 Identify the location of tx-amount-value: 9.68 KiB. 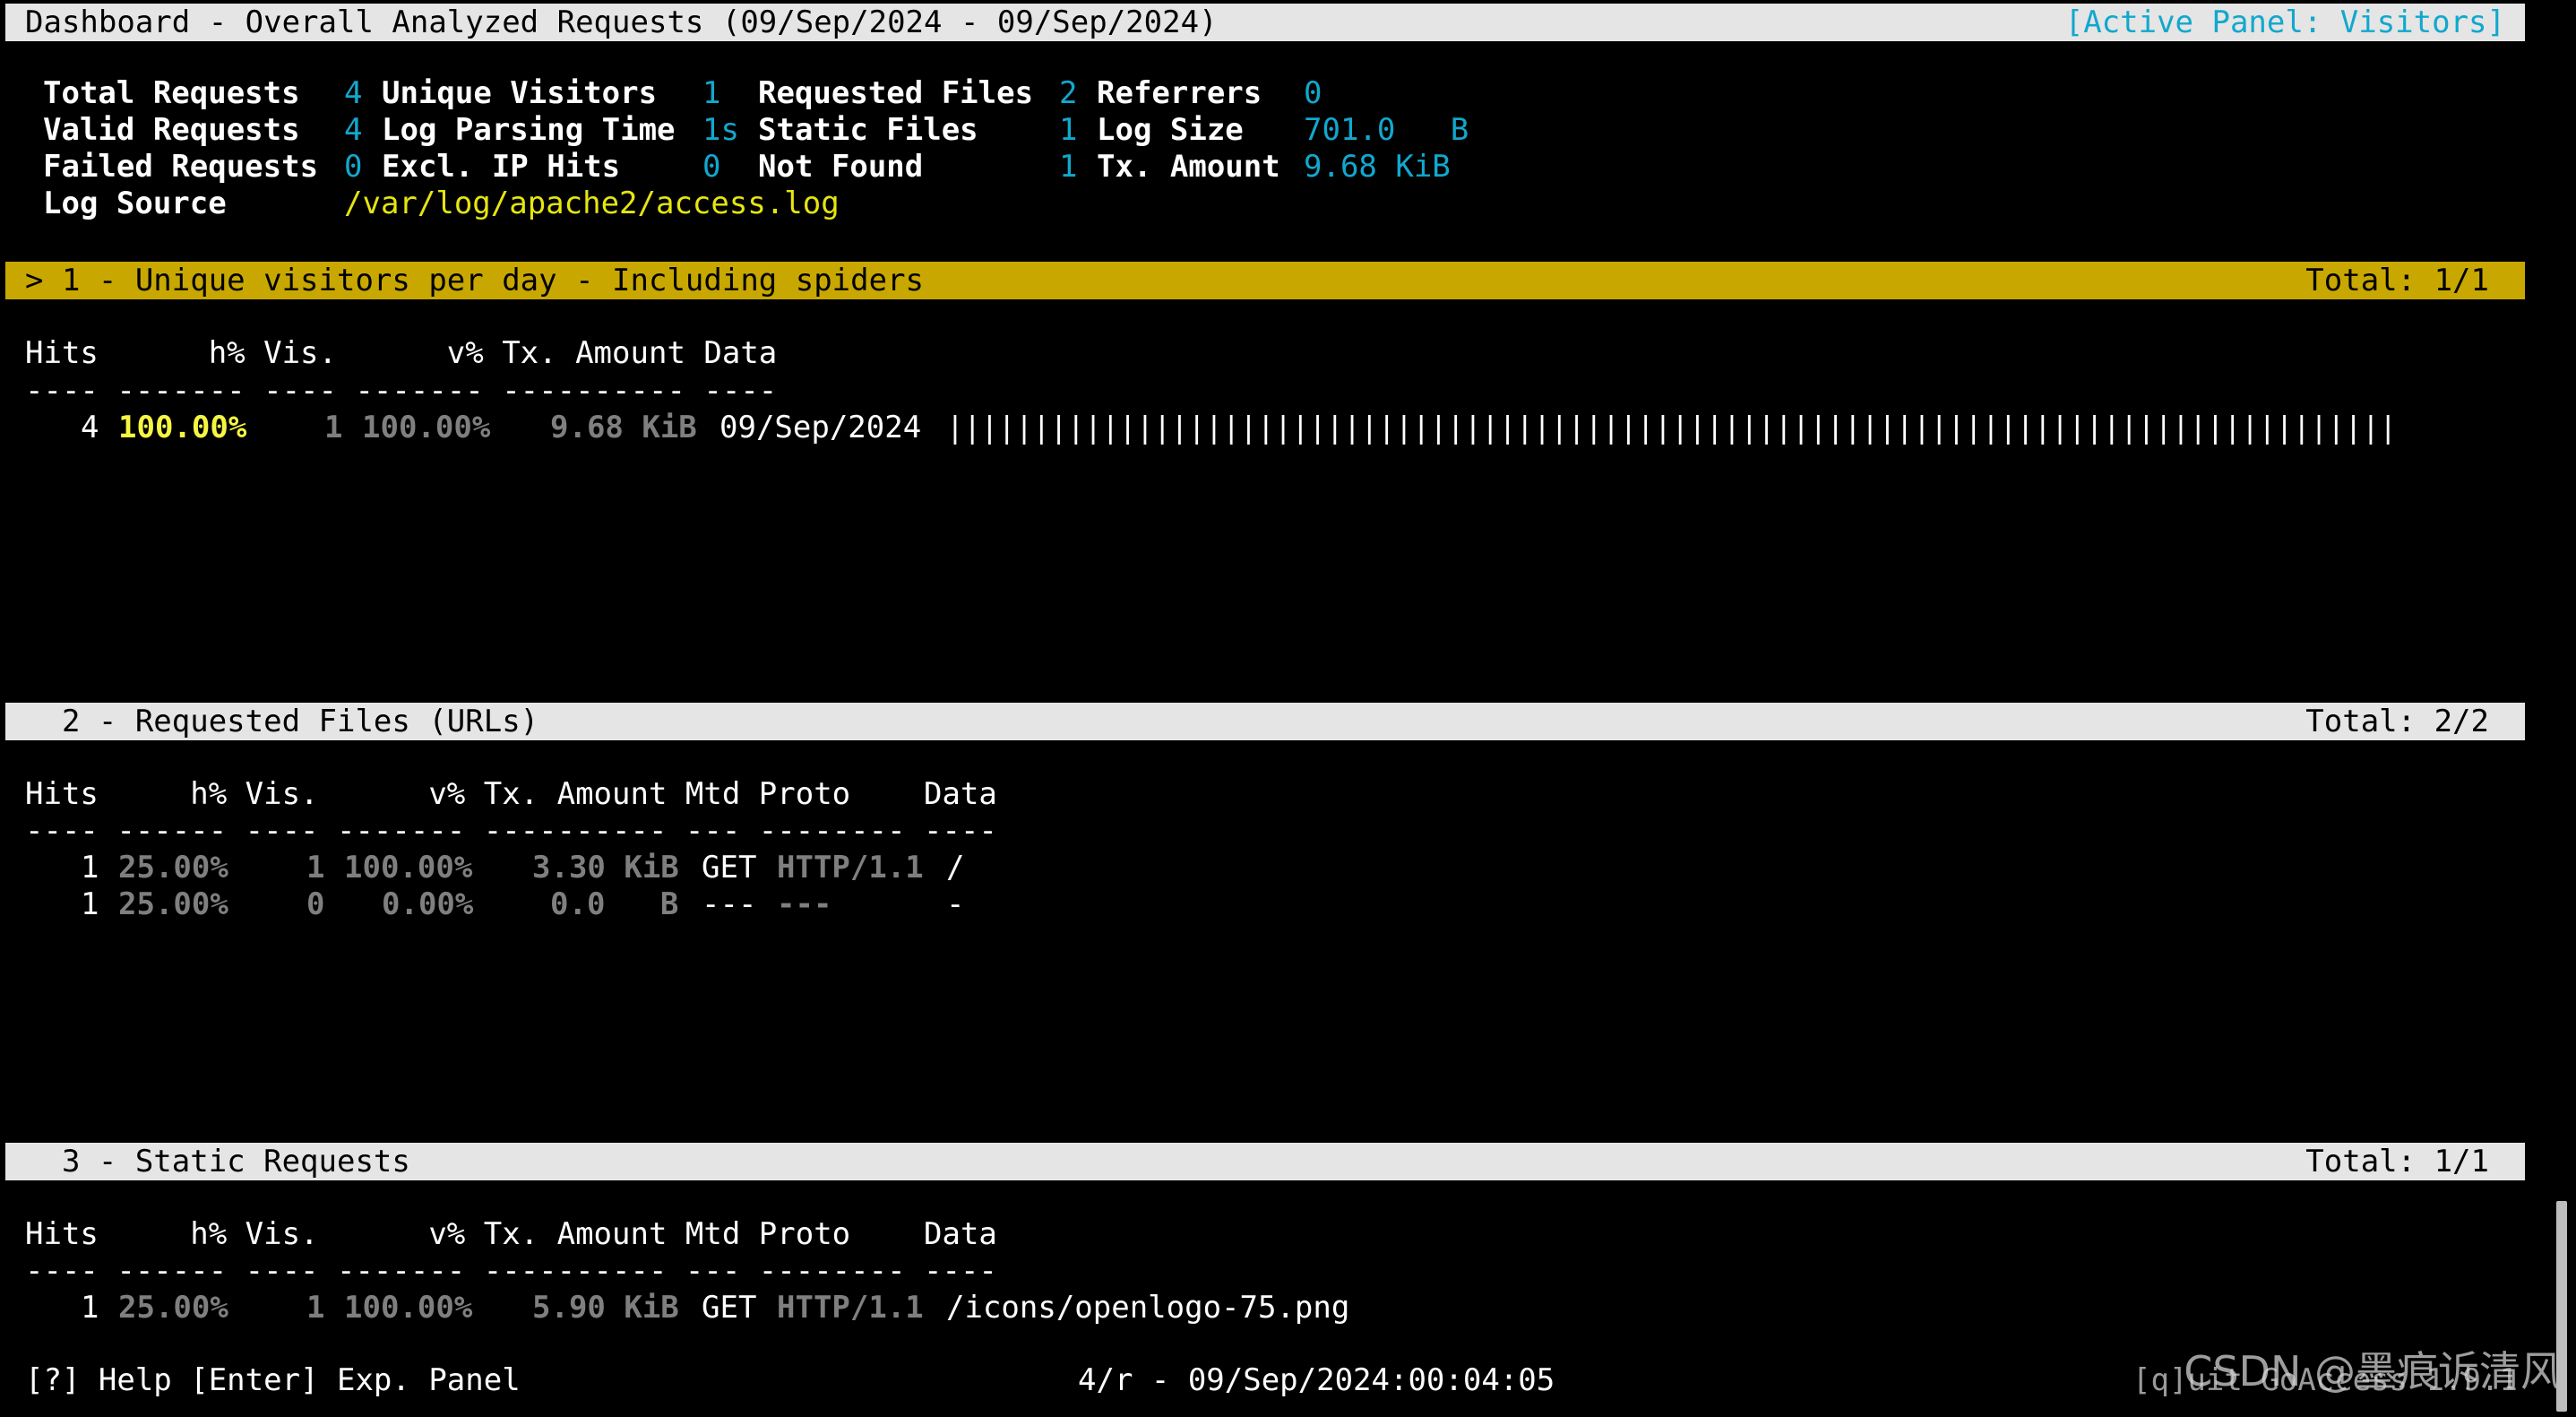
(1377, 167).